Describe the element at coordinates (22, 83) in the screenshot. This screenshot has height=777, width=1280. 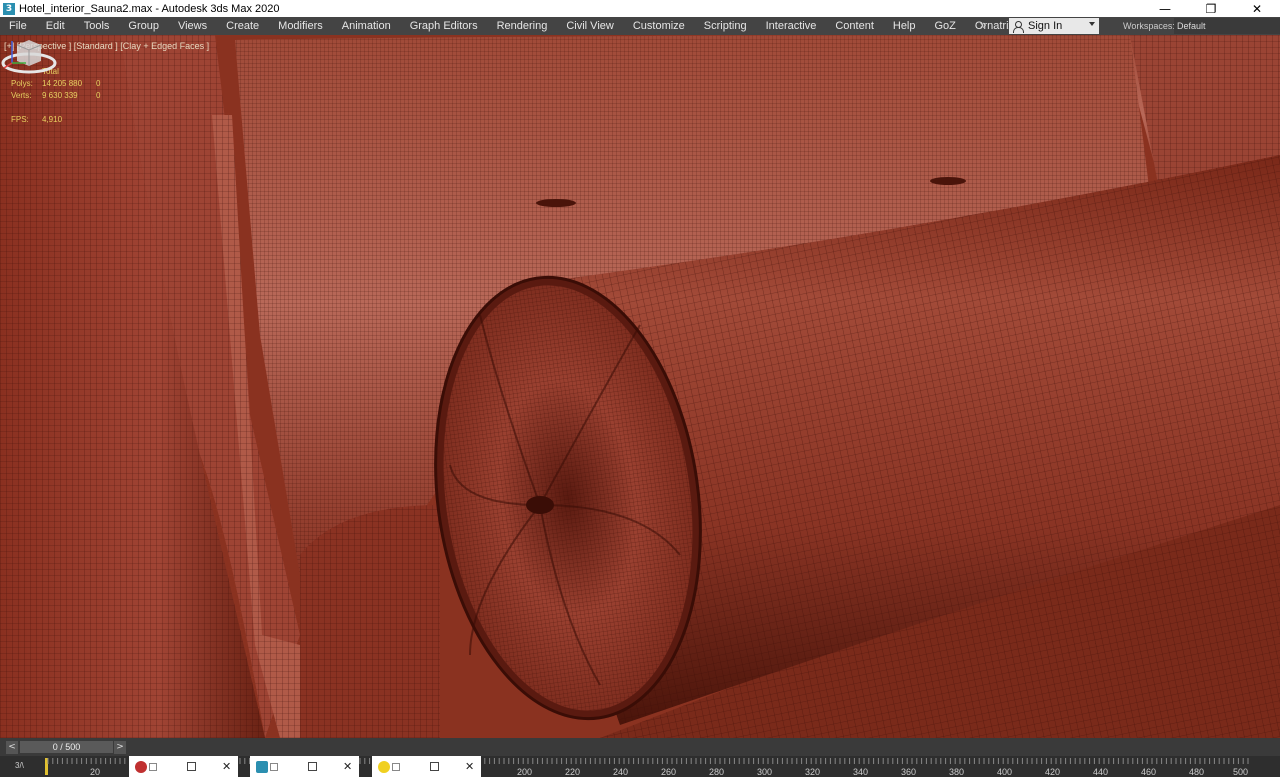
I see `polys-label: Polys:` at that location.